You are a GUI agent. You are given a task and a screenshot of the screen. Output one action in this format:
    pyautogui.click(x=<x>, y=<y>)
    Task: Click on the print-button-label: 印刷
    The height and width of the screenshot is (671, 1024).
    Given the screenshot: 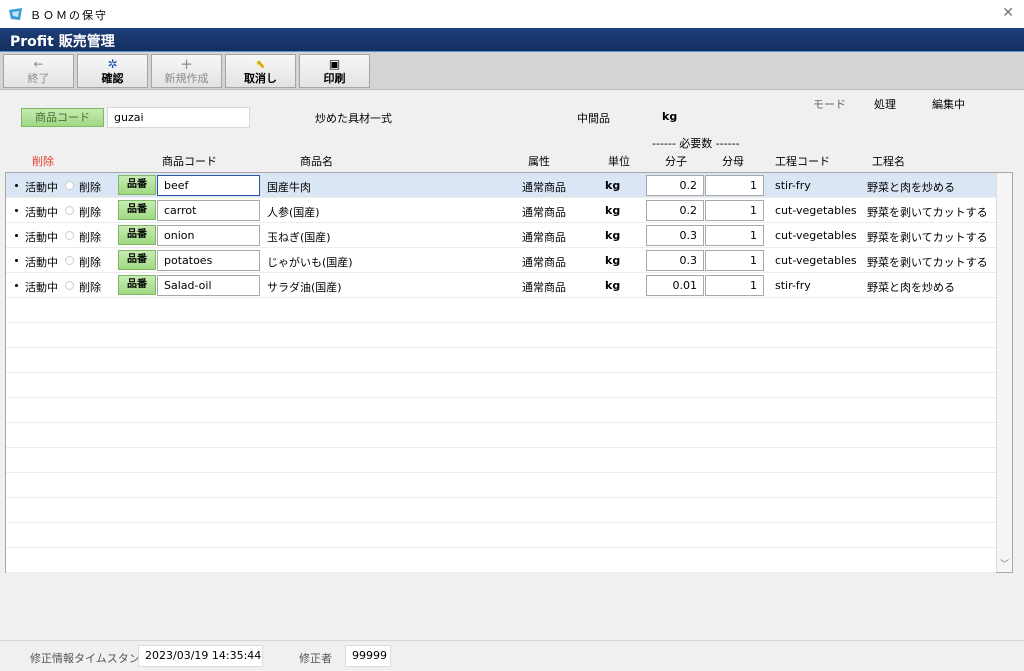 What is the action you would take?
    pyautogui.click(x=334, y=78)
    